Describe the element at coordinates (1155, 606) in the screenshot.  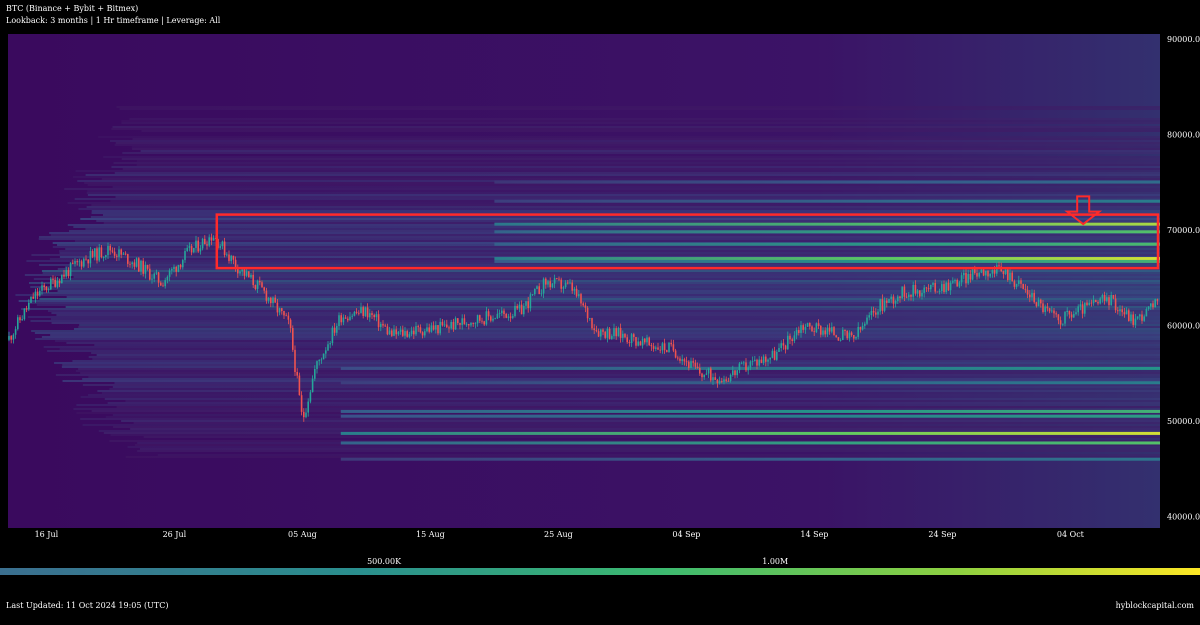
I see `brand-link: hyblockcapital.com` at that location.